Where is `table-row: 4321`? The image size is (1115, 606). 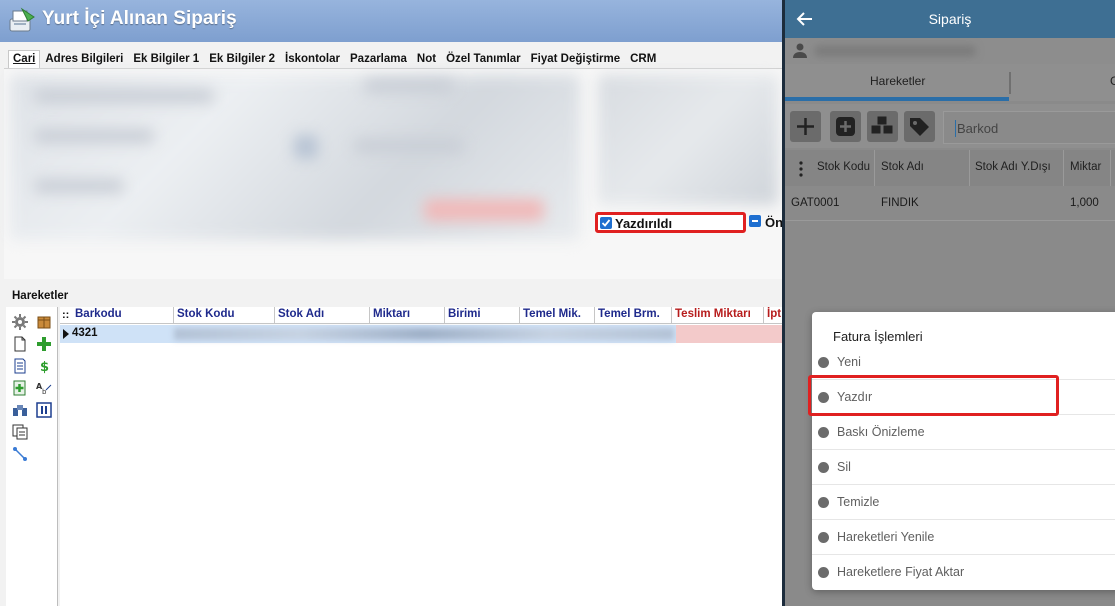 table-row: 4321 is located at coordinates (421, 334).